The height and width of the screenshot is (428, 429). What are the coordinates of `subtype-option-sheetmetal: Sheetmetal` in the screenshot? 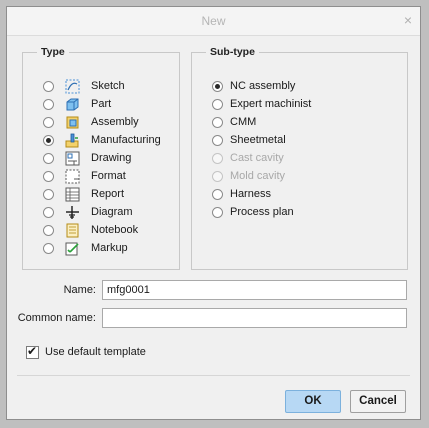 It's located at (249, 140).